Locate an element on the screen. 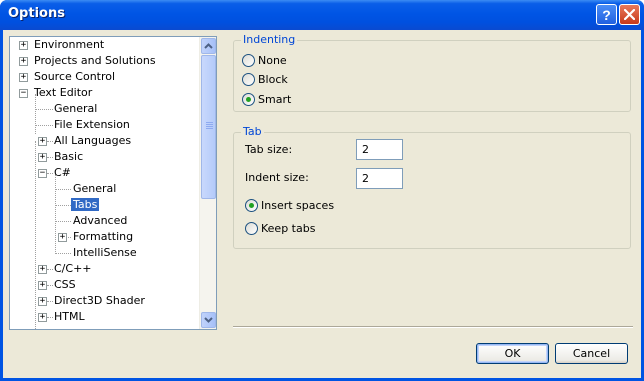 The width and height of the screenshot is (644, 381). radio-label: Block is located at coordinates (273, 79).